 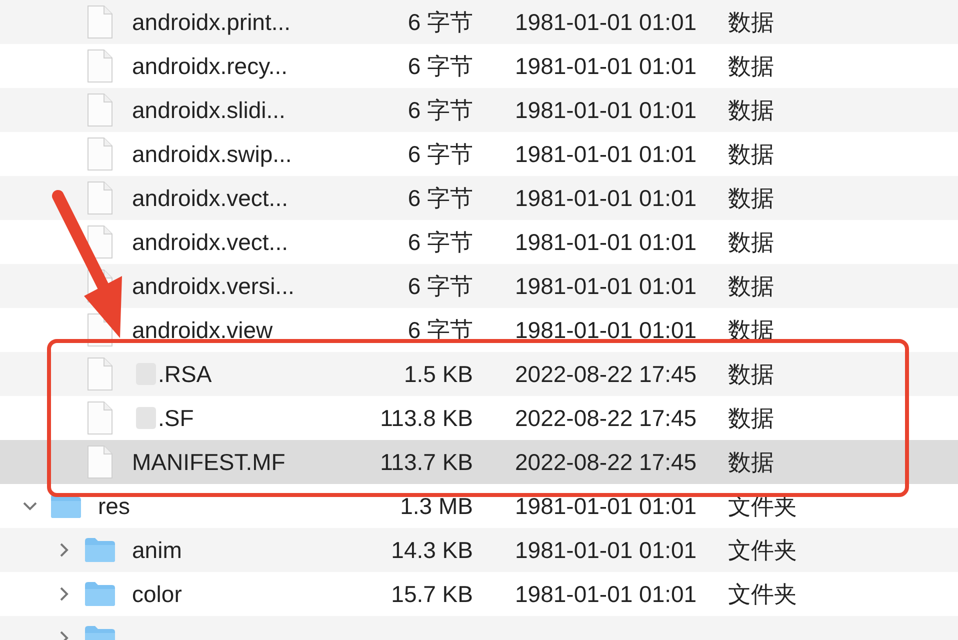 I want to click on file-size: 1.5 KB, so click(x=438, y=374).